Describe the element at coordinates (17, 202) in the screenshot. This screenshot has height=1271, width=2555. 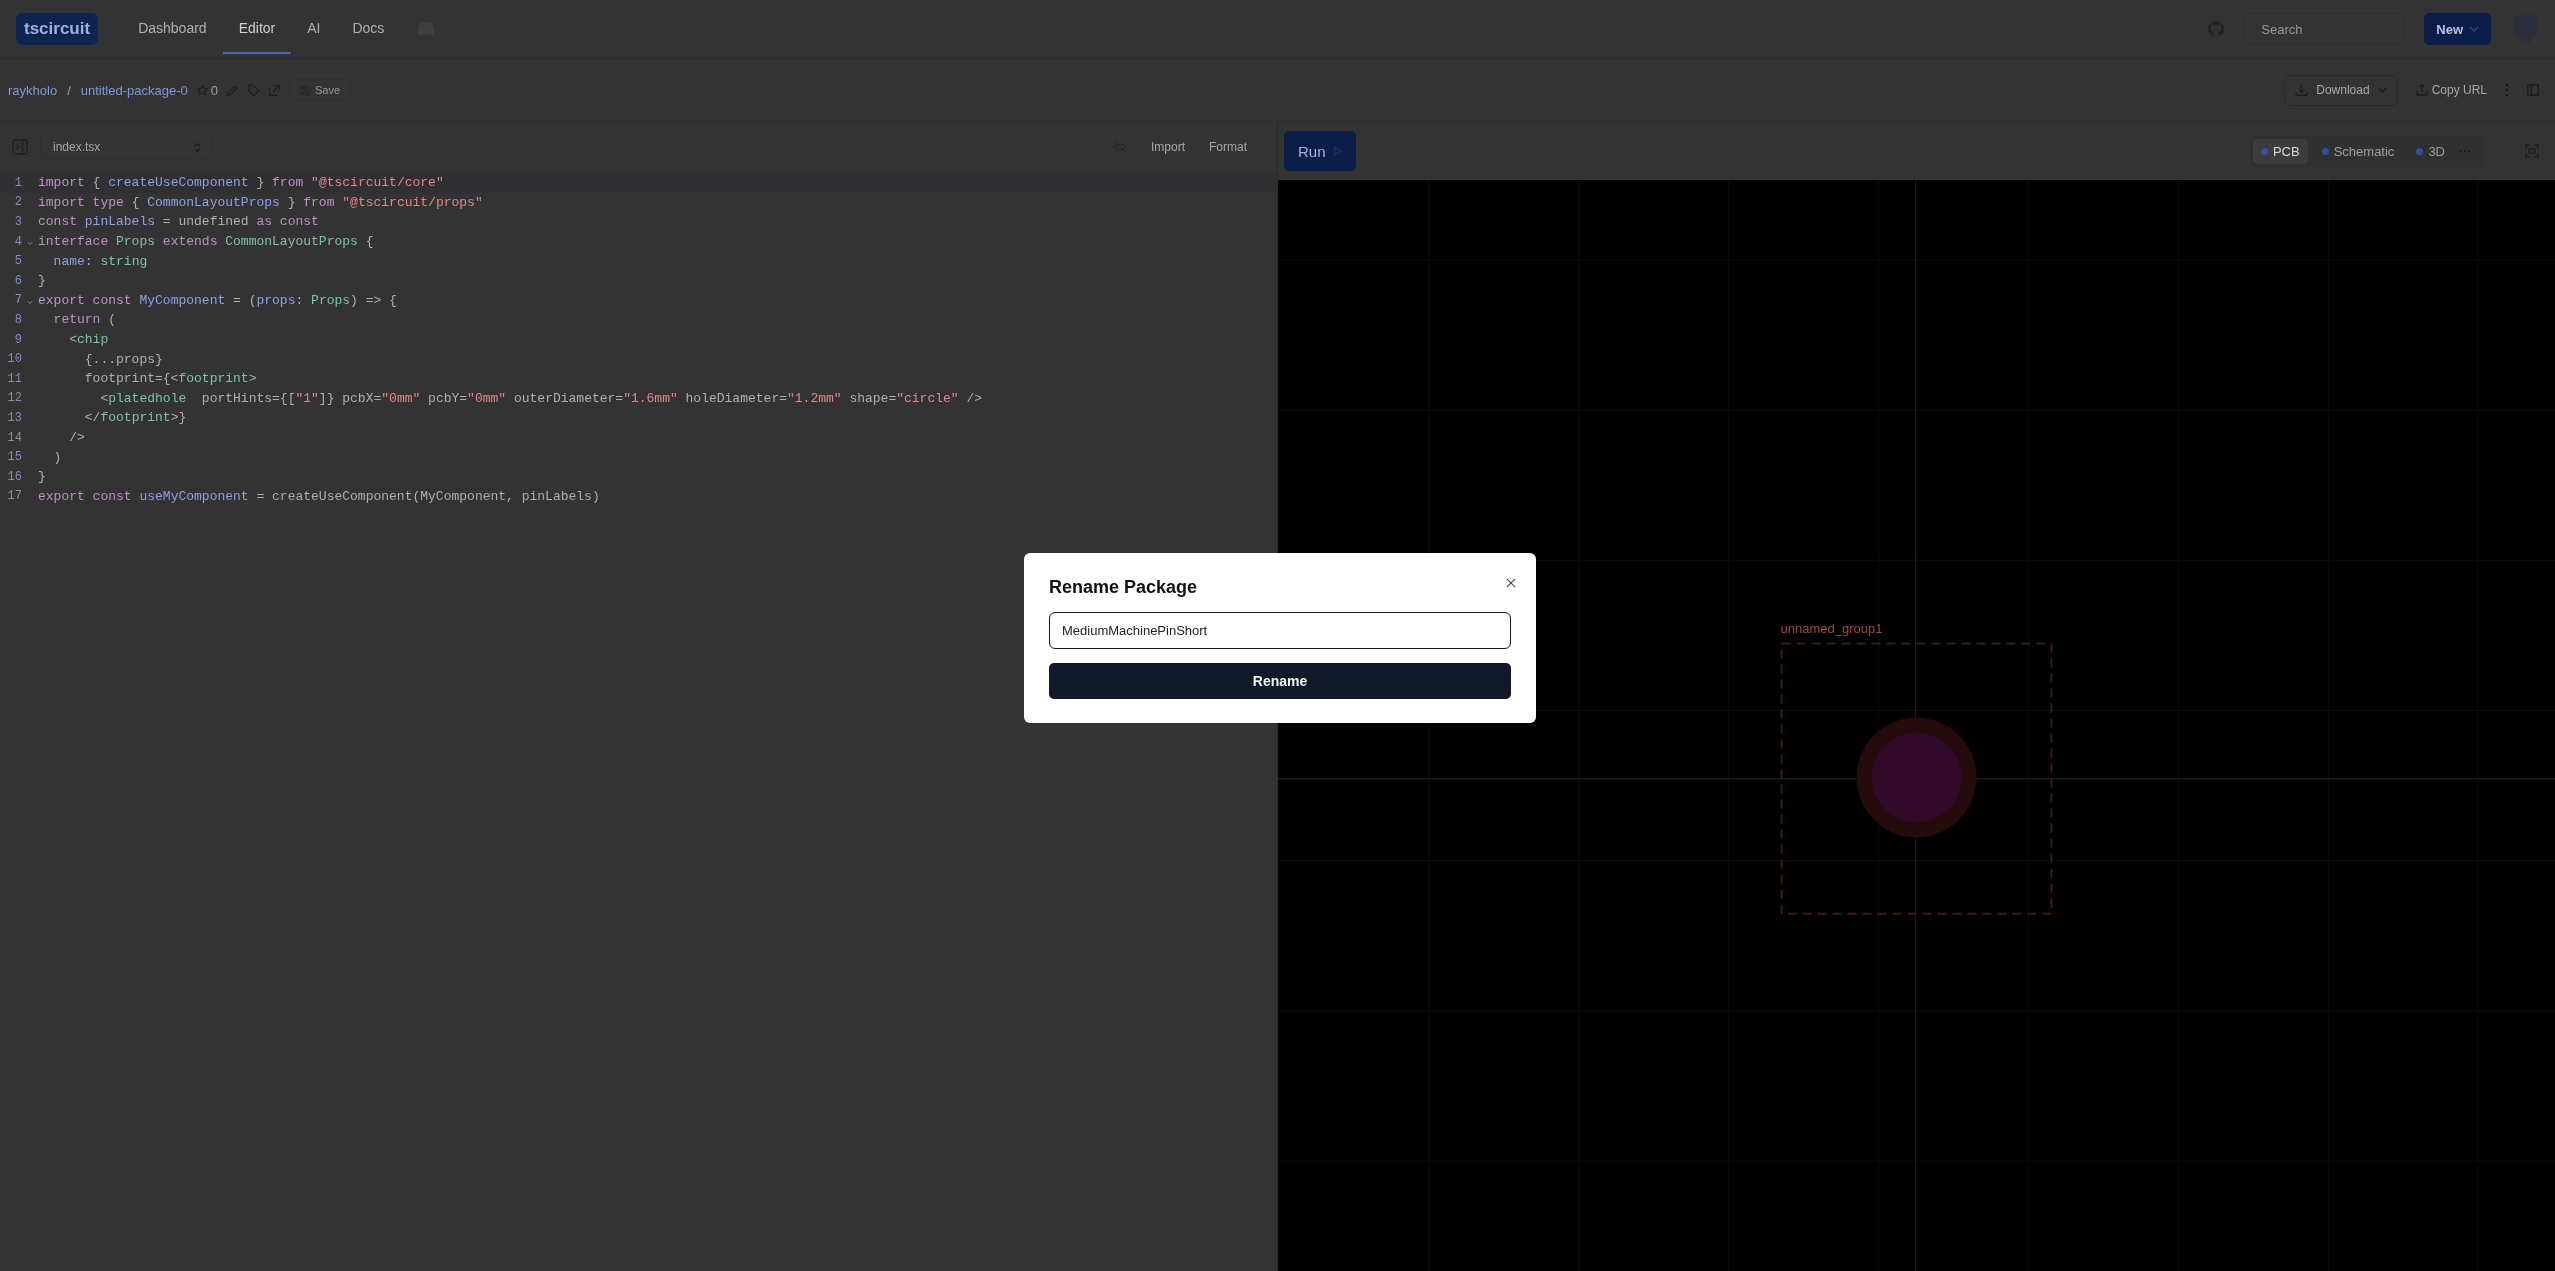
I see `line-number: 2` at that location.